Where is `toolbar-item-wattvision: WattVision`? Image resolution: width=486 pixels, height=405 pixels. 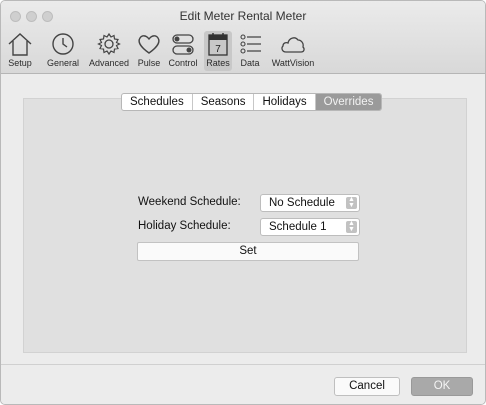 toolbar-item-wattvision: WattVision is located at coordinates (293, 51).